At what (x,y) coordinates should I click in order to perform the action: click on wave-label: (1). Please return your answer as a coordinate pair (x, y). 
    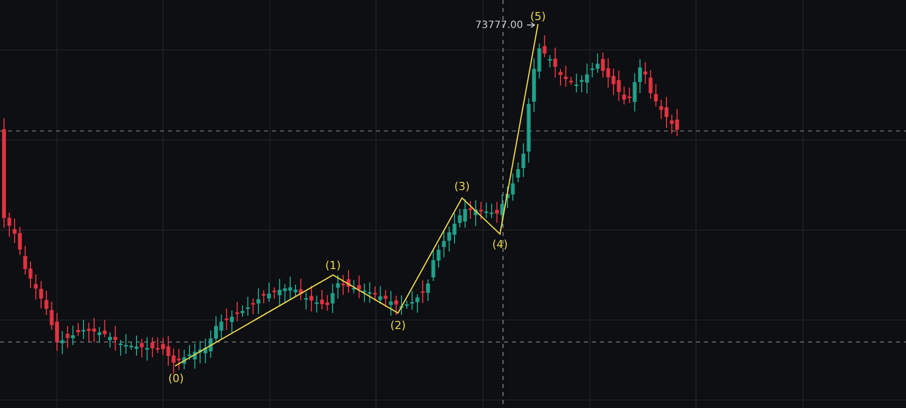
    Looking at the image, I should click on (333, 265).